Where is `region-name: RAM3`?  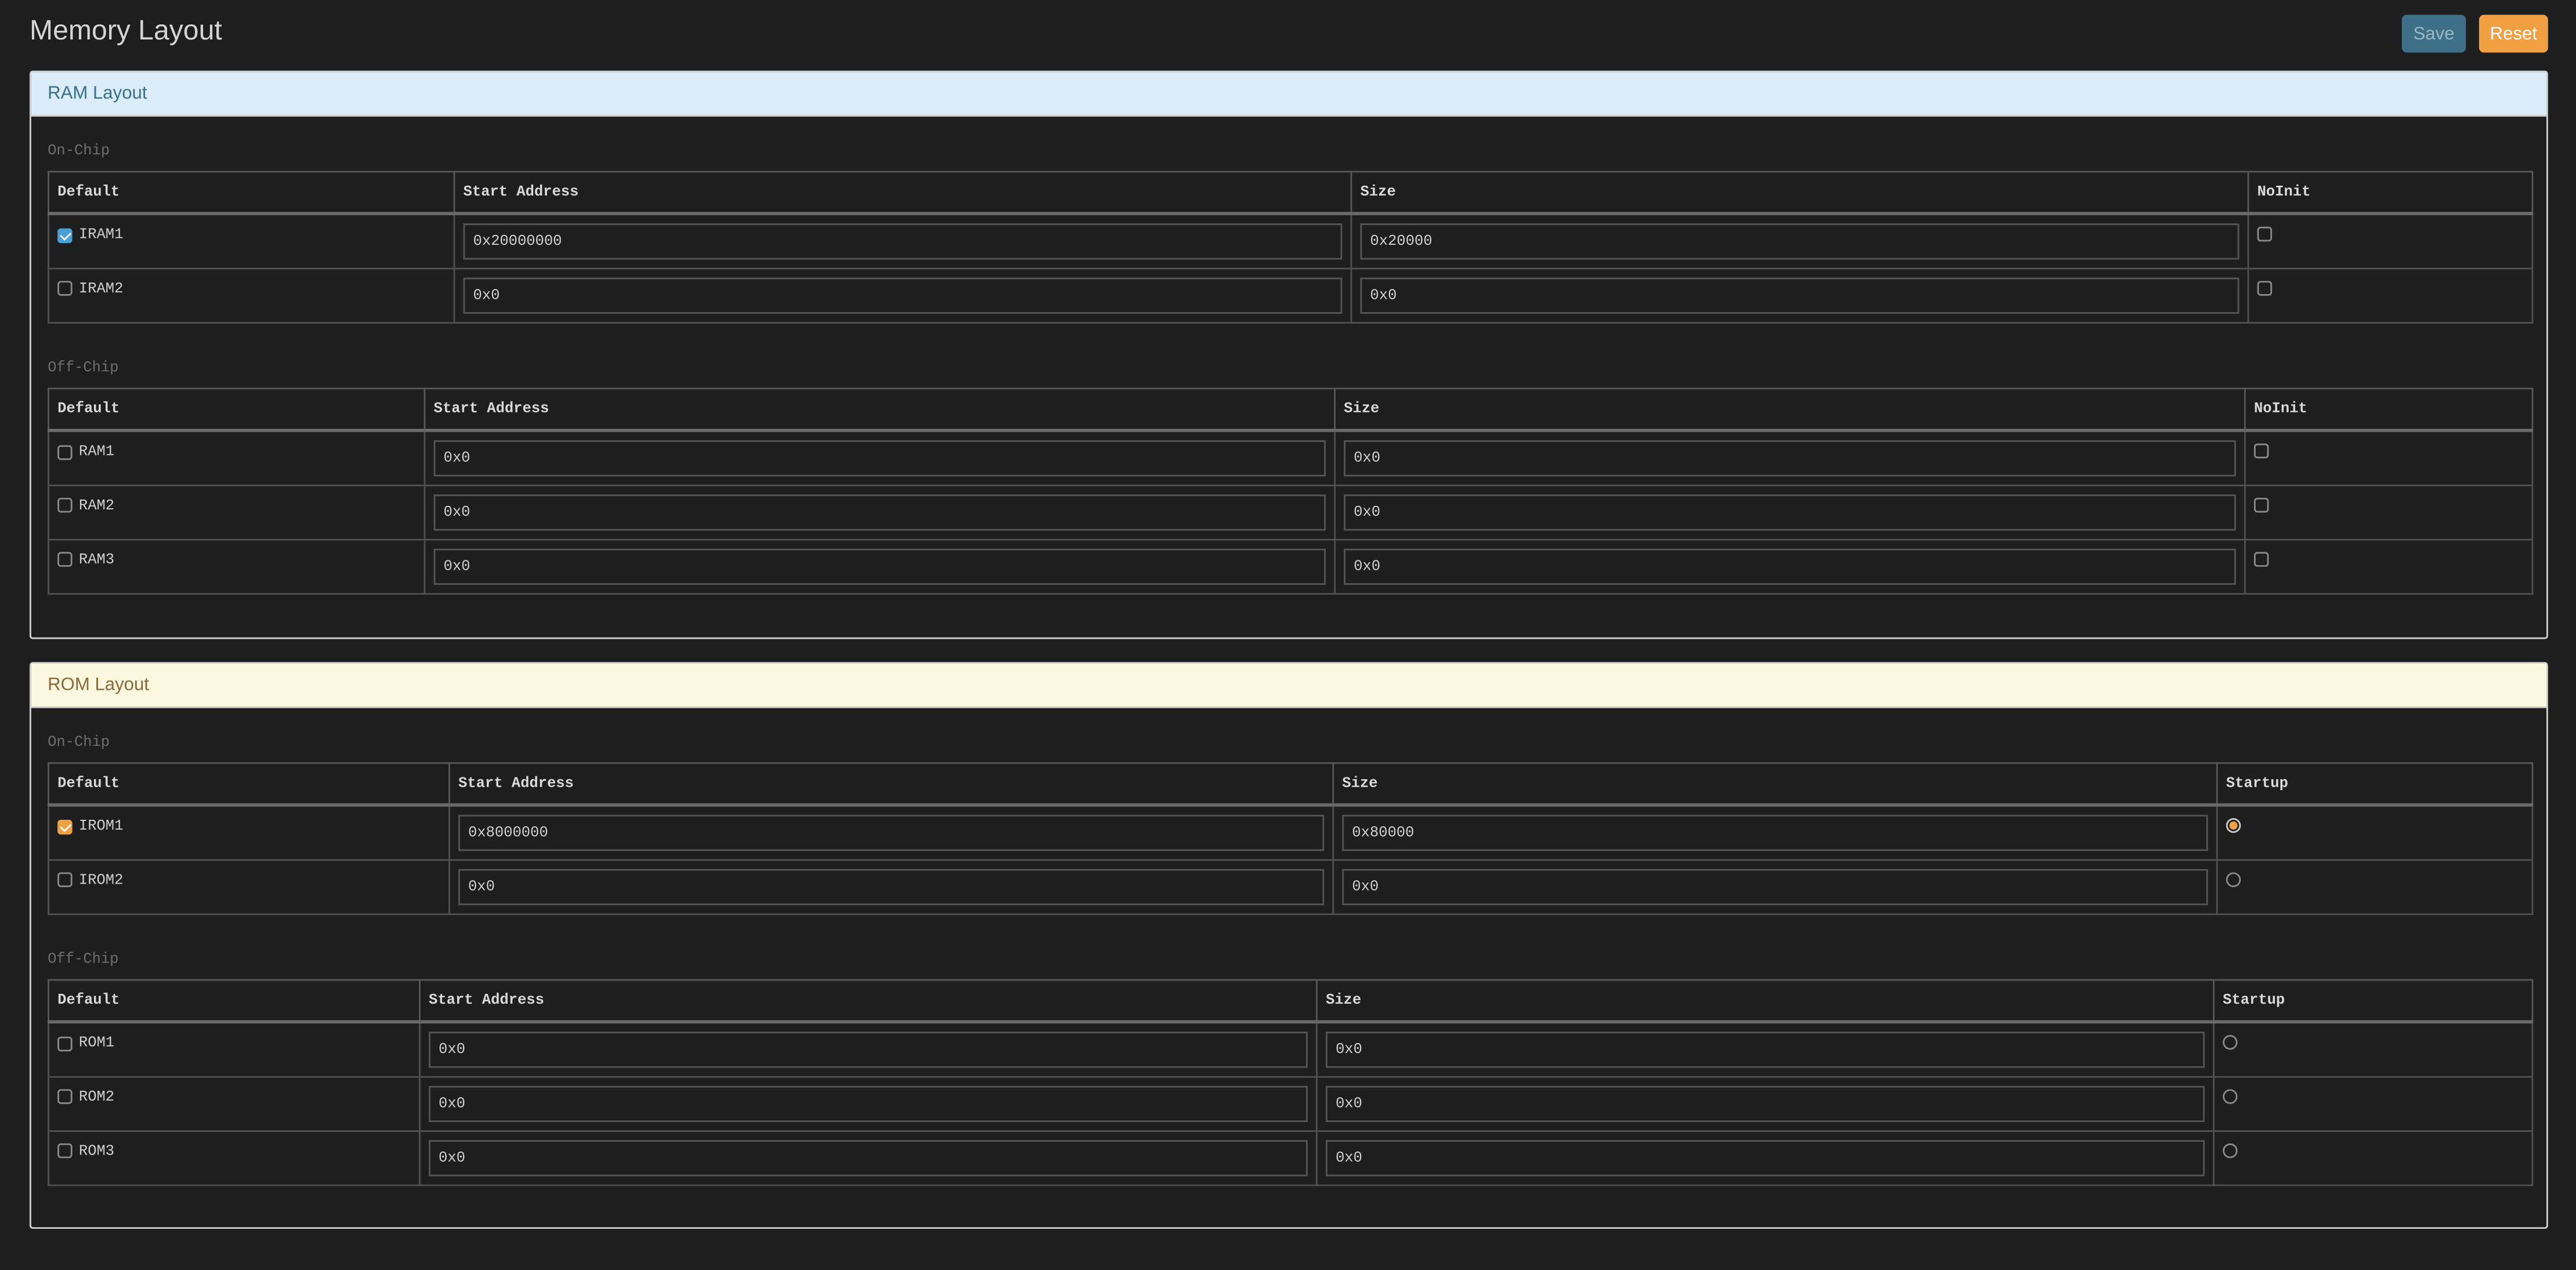
region-name: RAM3 is located at coordinates (96, 559).